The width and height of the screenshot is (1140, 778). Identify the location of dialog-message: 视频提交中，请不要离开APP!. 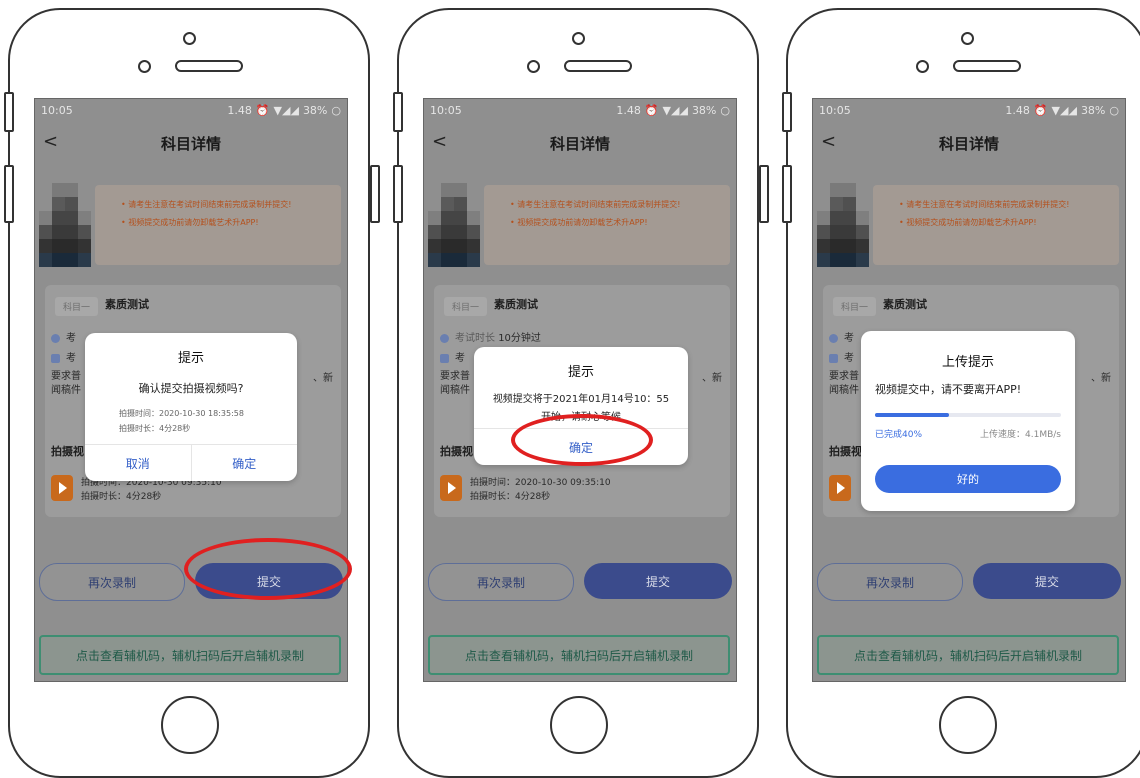
(948, 389).